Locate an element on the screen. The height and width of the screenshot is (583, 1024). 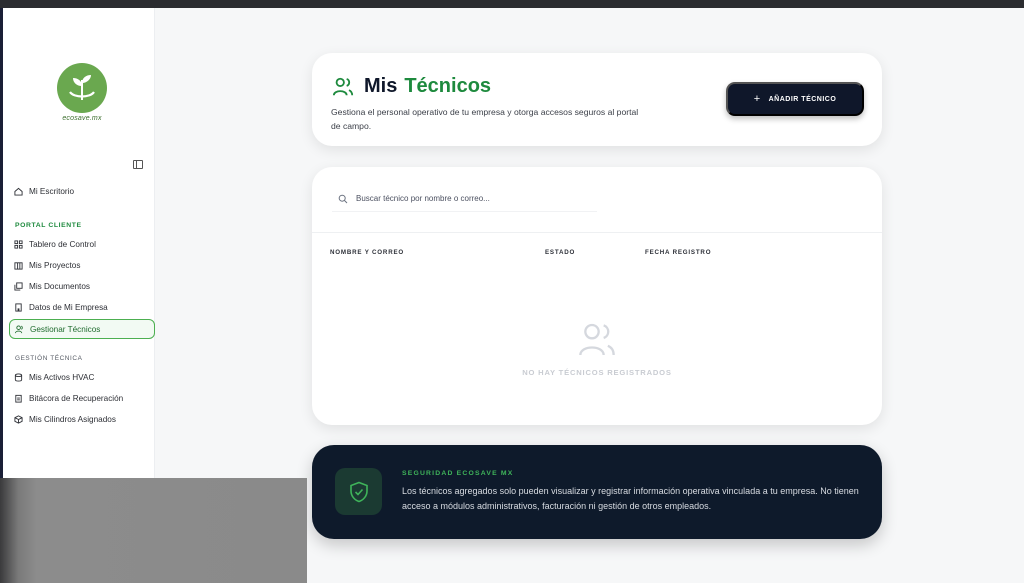
sidebar-item-cilindros: Mis Cilindros Asignados is located at coordinates (82, 419).